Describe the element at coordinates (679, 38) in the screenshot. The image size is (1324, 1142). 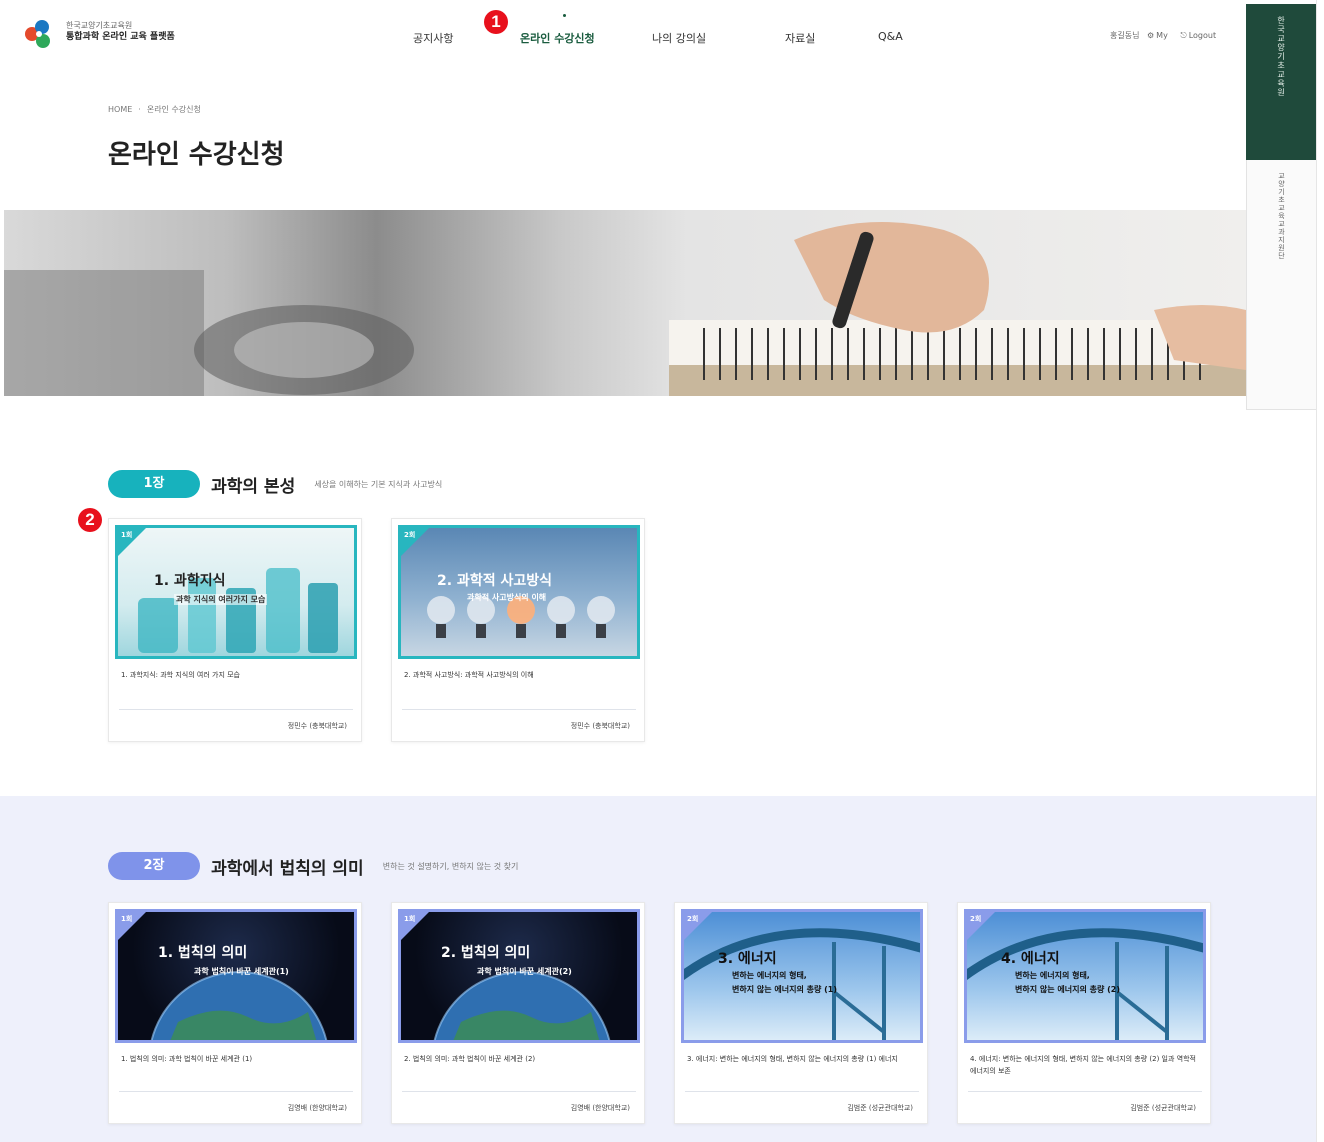
I see `nav-my-classroom: 나의 강의실` at that location.